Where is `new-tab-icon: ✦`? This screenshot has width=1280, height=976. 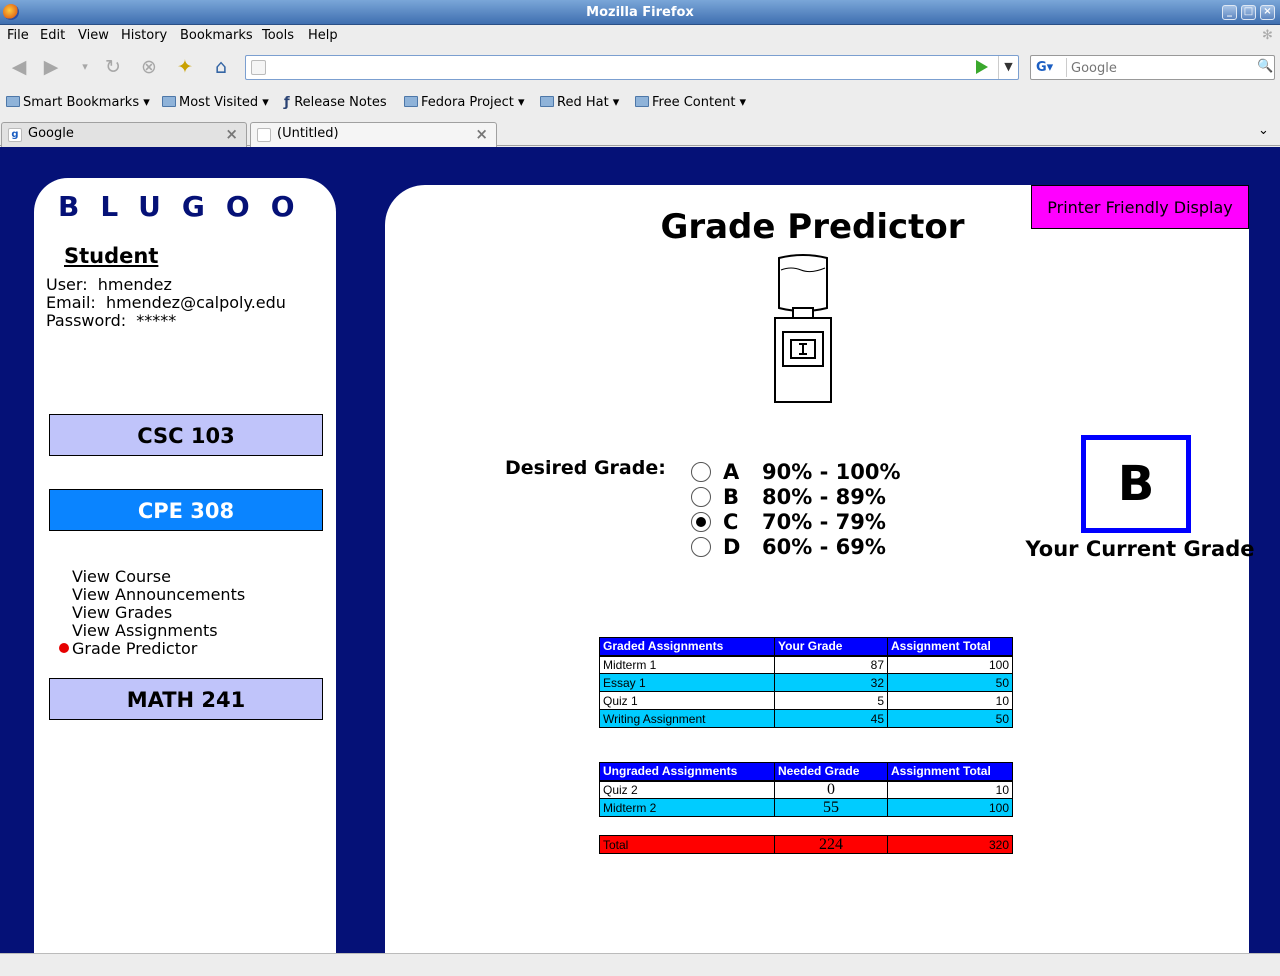 new-tab-icon: ✦ is located at coordinates (185, 67).